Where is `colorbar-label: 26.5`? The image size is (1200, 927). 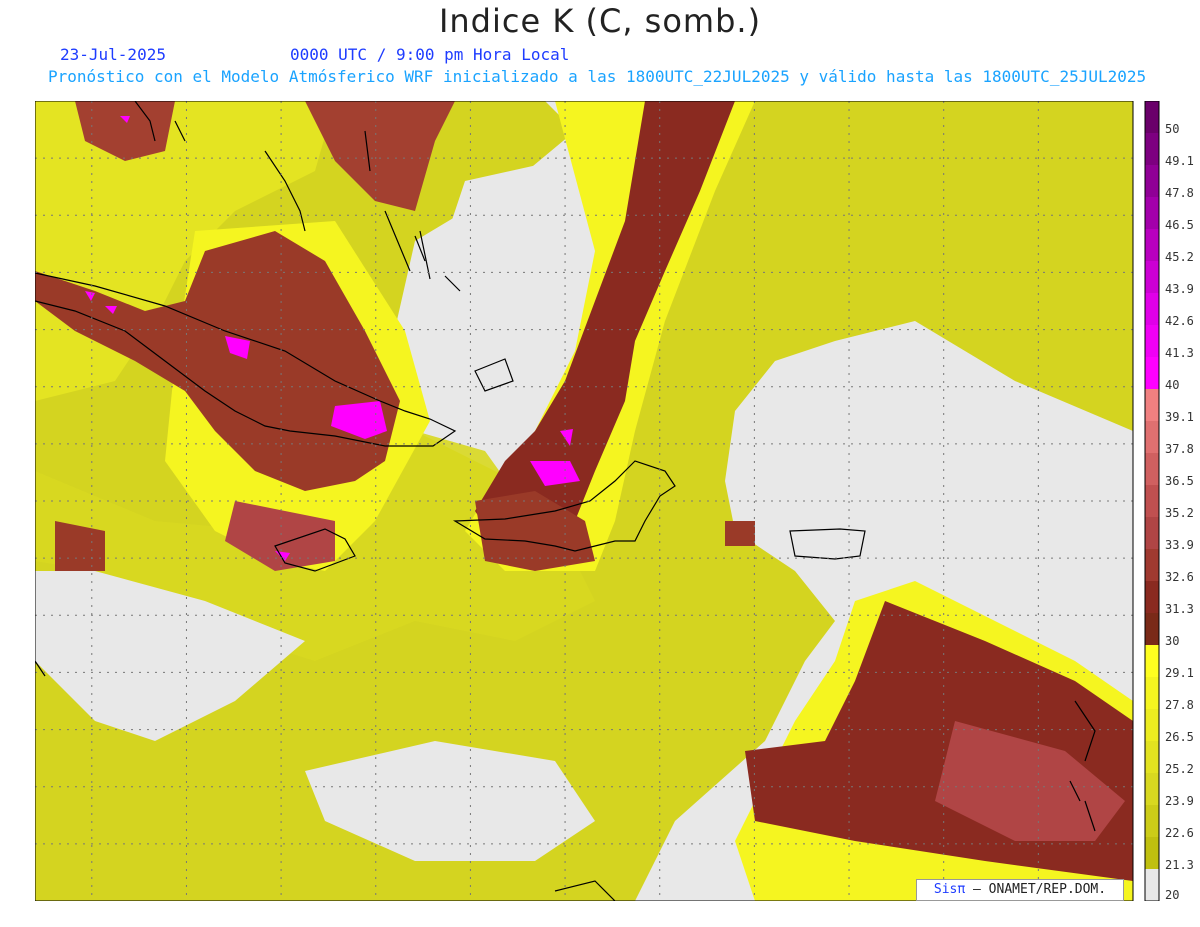 colorbar-label: 26.5 is located at coordinates (1179, 737).